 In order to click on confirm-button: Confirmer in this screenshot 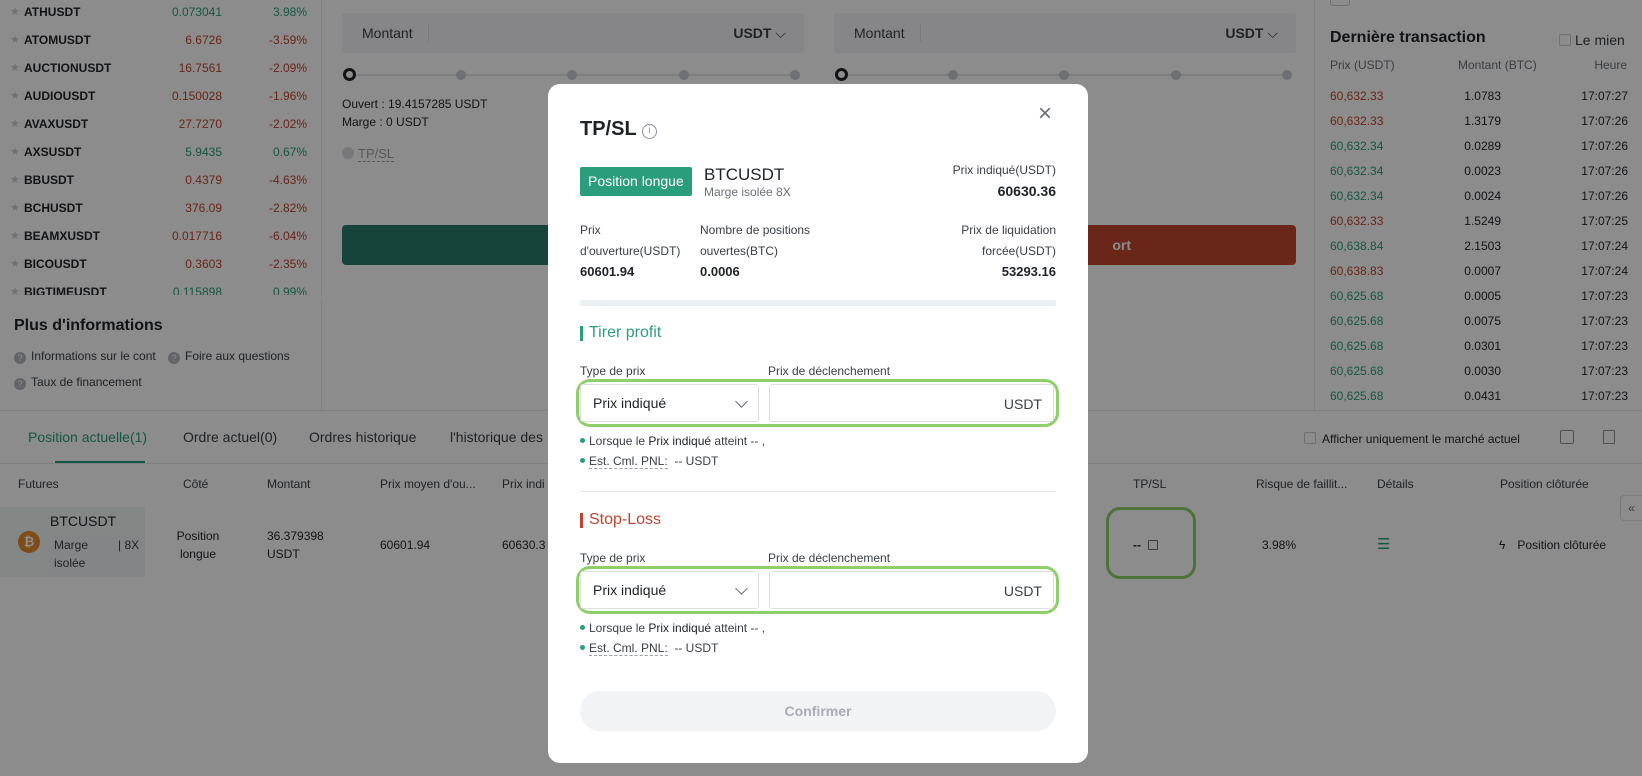, I will do `click(818, 711)`.